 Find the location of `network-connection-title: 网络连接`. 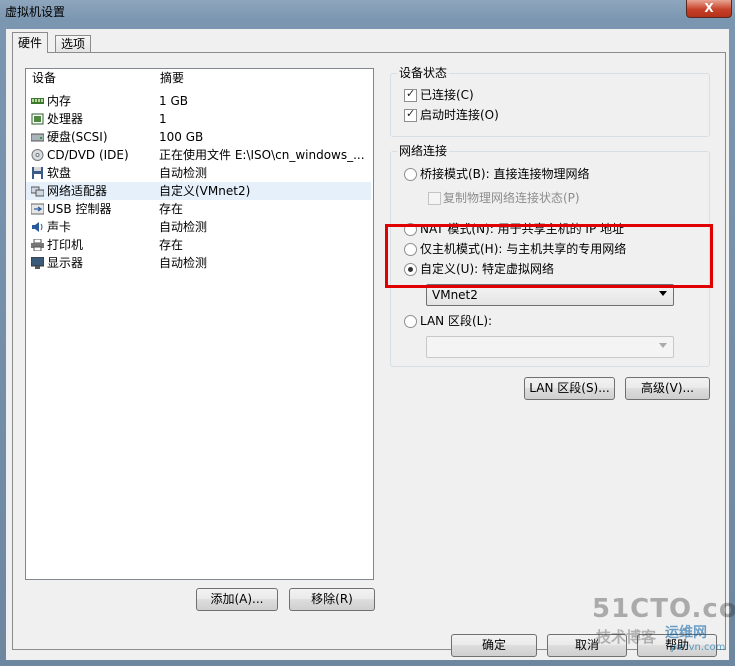

network-connection-title: 网络连接 is located at coordinates (423, 151).